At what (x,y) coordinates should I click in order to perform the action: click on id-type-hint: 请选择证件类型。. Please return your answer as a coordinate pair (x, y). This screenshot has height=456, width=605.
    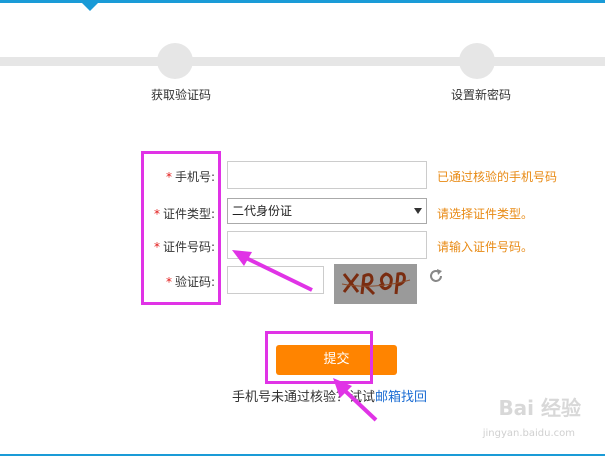
    Looking at the image, I should click on (485, 214).